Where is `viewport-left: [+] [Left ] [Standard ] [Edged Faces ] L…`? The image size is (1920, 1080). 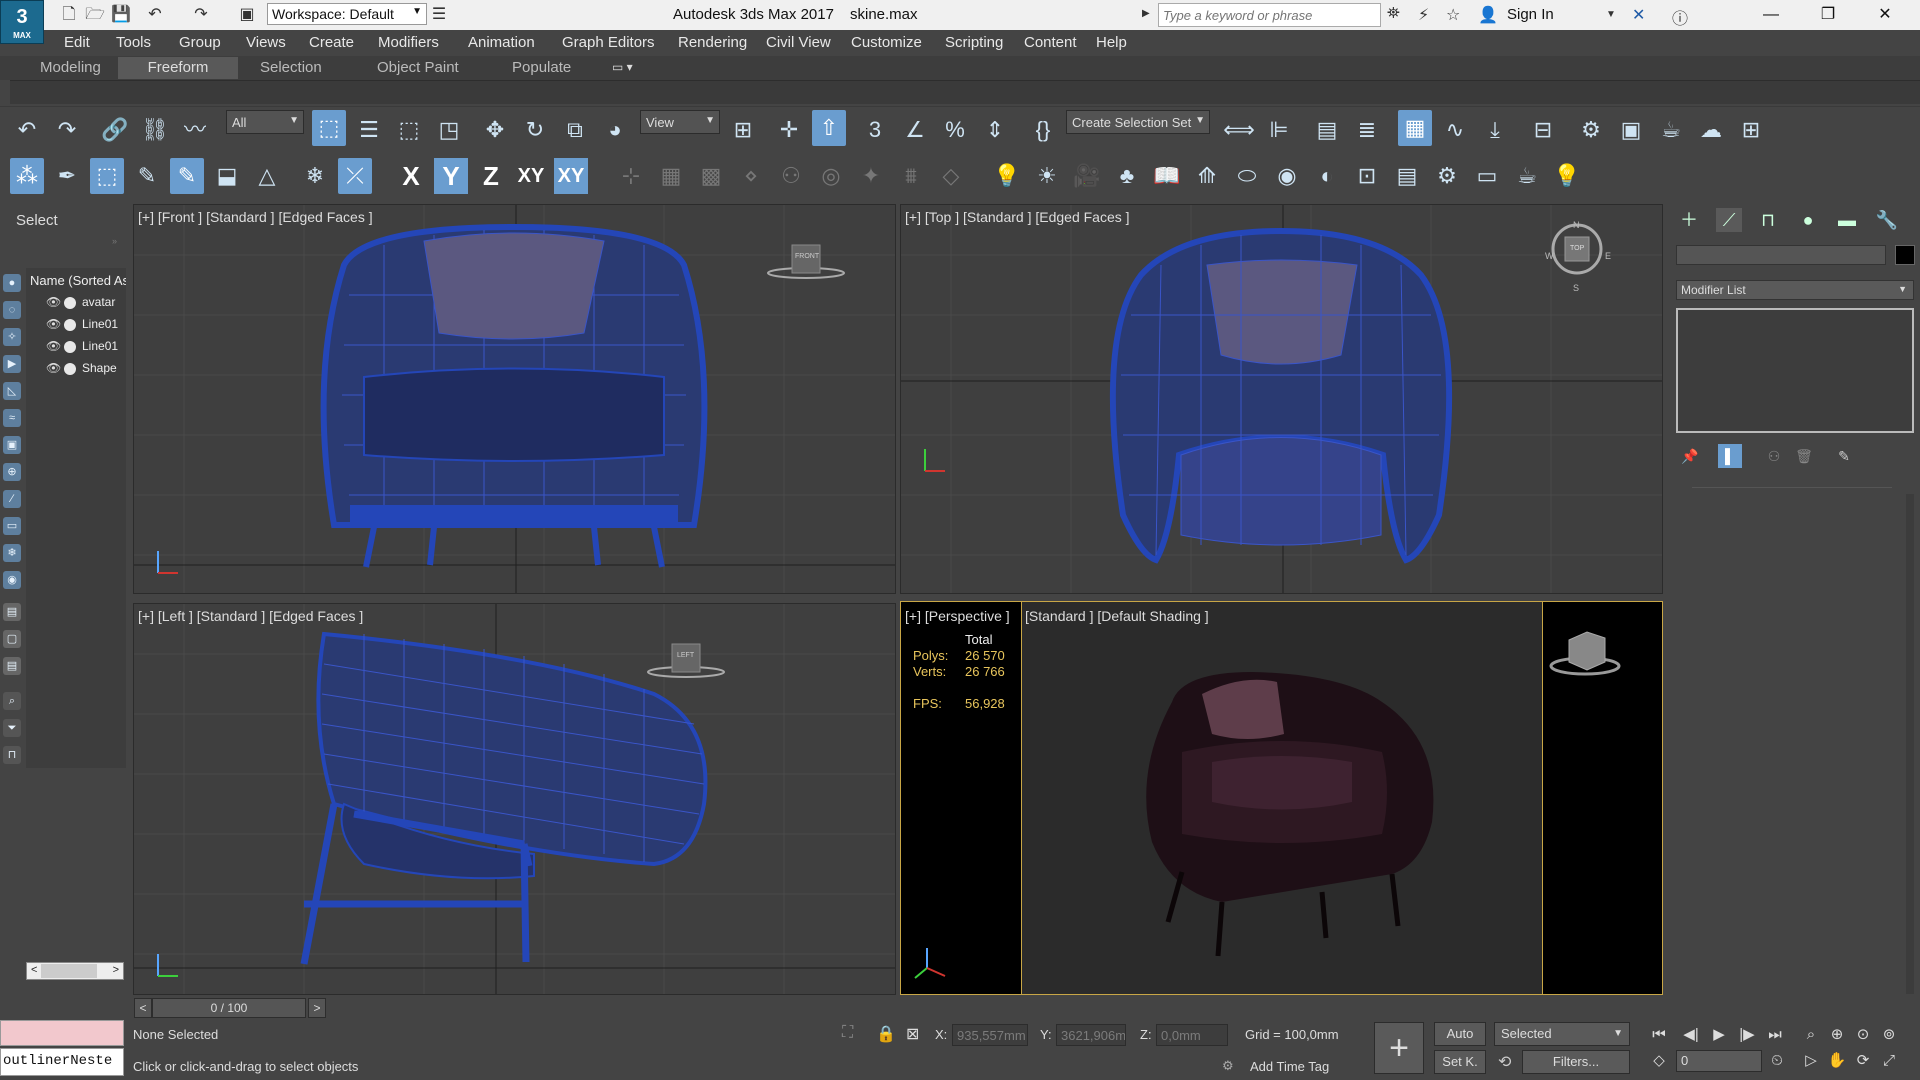 viewport-left: [+] [Left ] [Standard ] [Edged Faces ] L… is located at coordinates (514, 799).